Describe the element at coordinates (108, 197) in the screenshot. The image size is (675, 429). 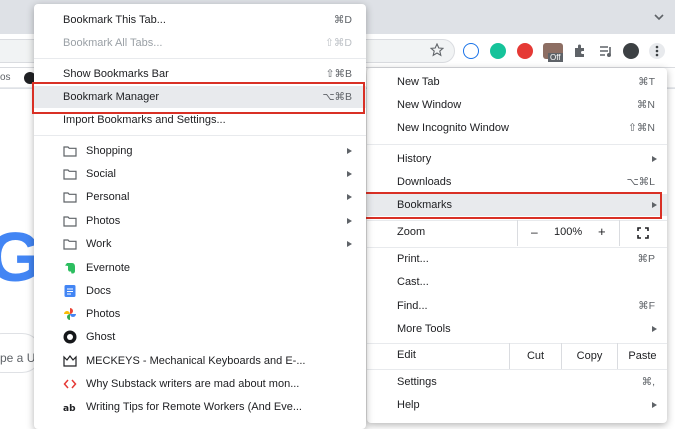
I see `bookmark-label: Personal` at that location.